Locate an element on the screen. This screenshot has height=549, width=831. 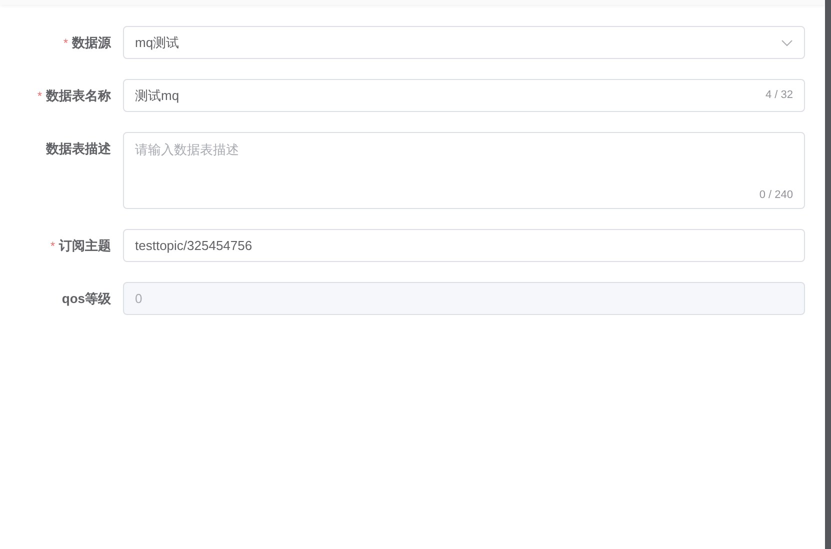
field-label: 数据源 is located at coordinates (91, 43).